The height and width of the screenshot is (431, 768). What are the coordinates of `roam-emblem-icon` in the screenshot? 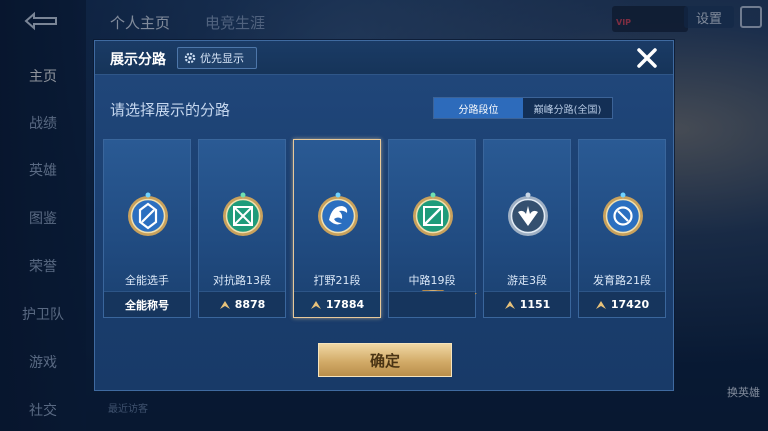 It's located at (528, 214).